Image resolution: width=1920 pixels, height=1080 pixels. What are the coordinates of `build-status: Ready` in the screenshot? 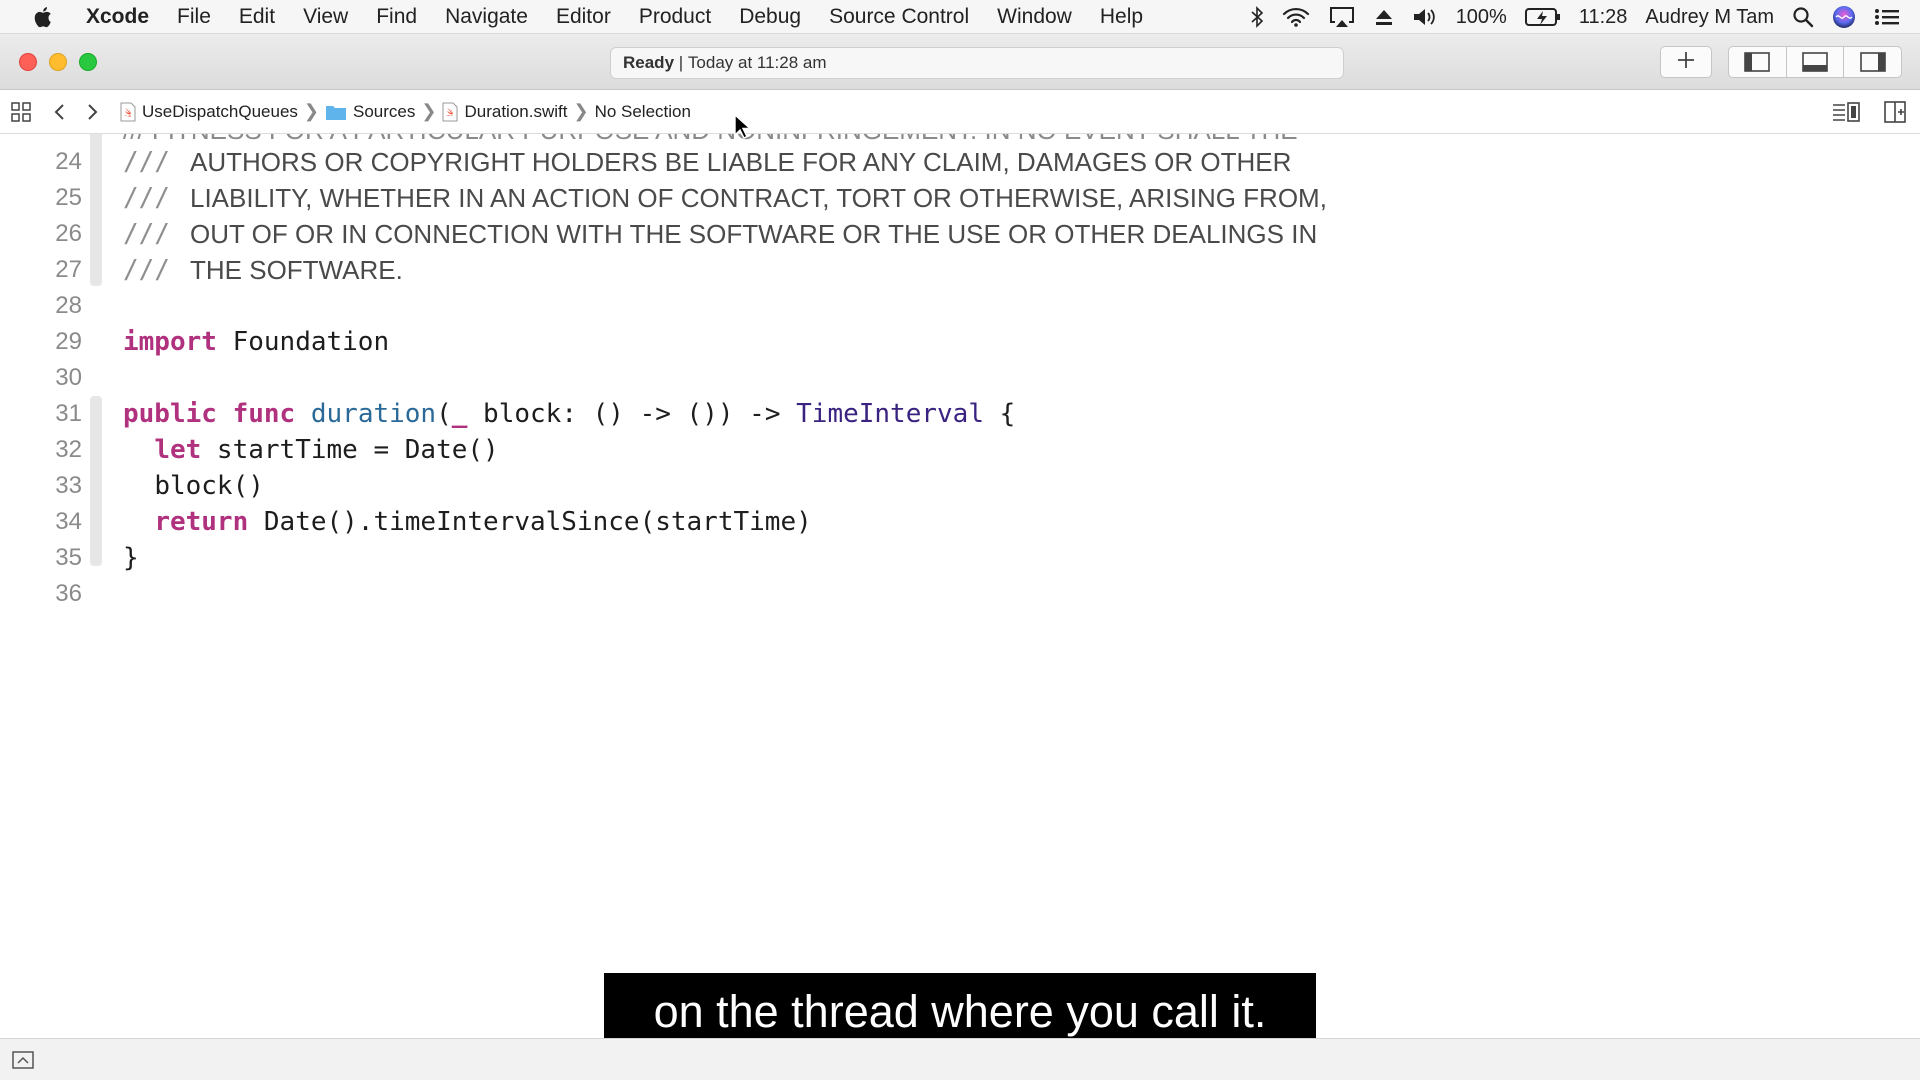 It's located at (649, 62).